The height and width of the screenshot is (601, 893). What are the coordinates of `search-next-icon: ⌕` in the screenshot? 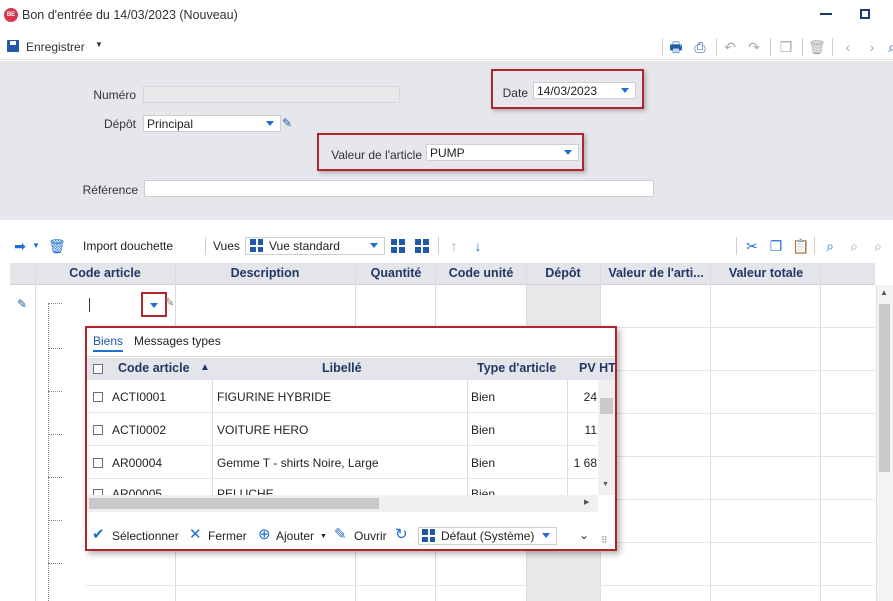 It's located at (878, 246).